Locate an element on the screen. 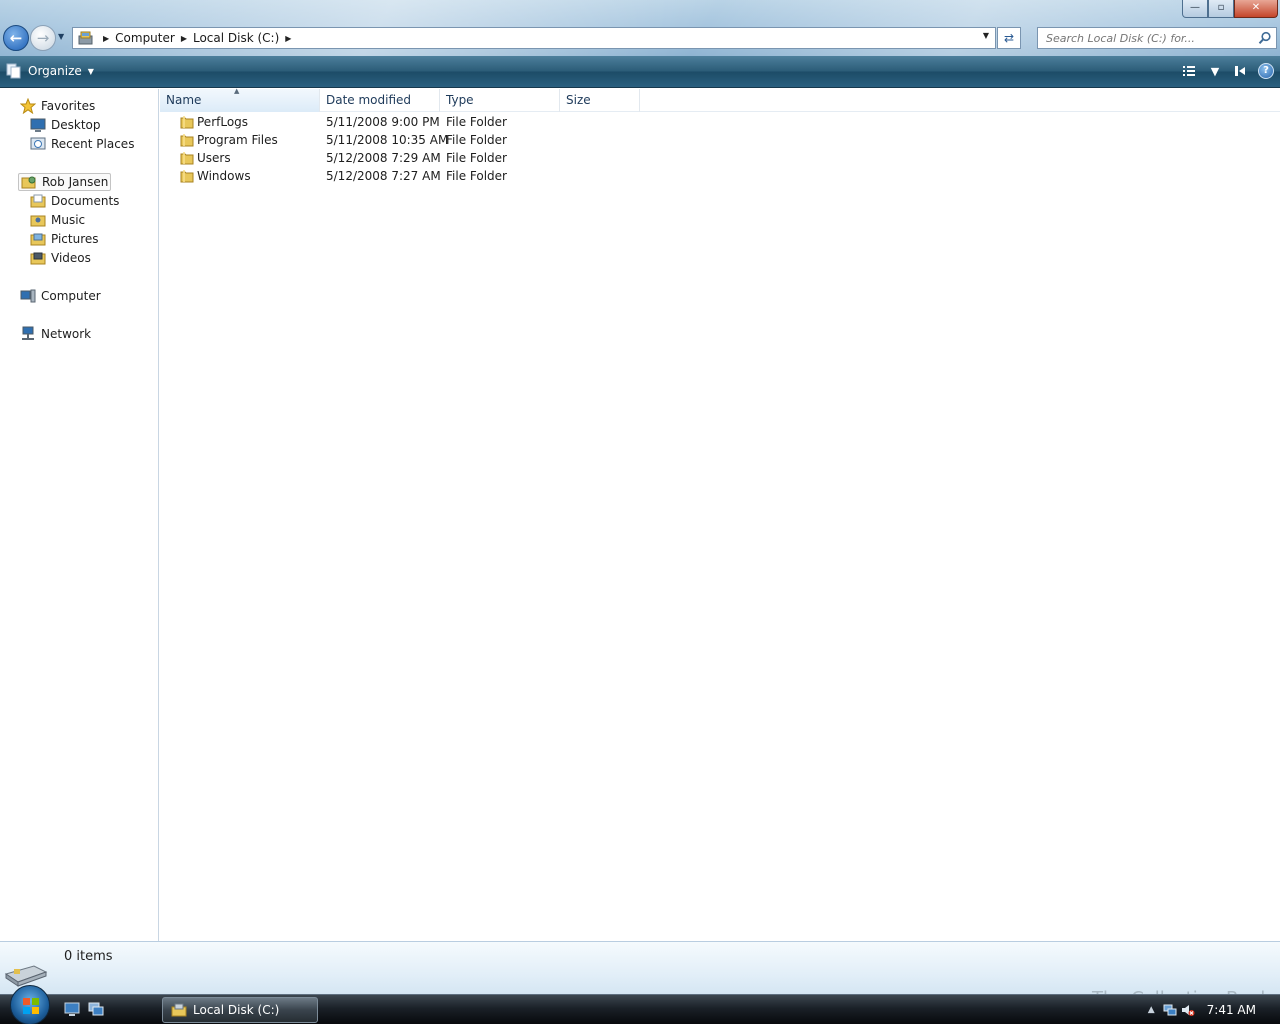 The image size is (1280, 1024). file-name: Users is located at coordinates (214, 158).